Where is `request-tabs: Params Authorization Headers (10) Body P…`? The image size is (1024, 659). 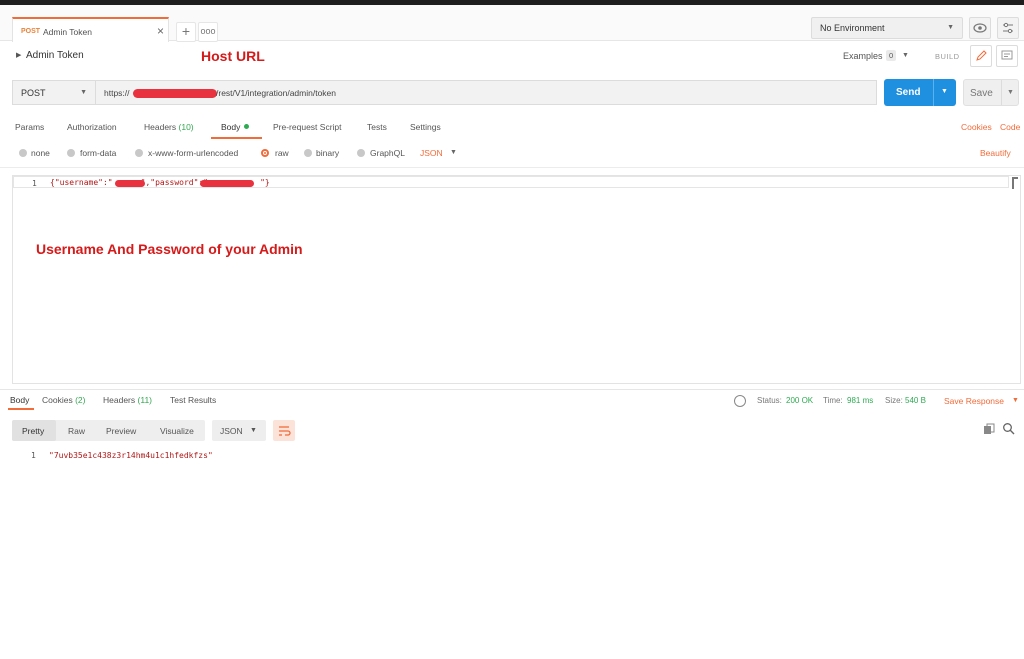 request-tabs: Params Authorization Headers (10) Body P… is located at coordinates (512, 129).